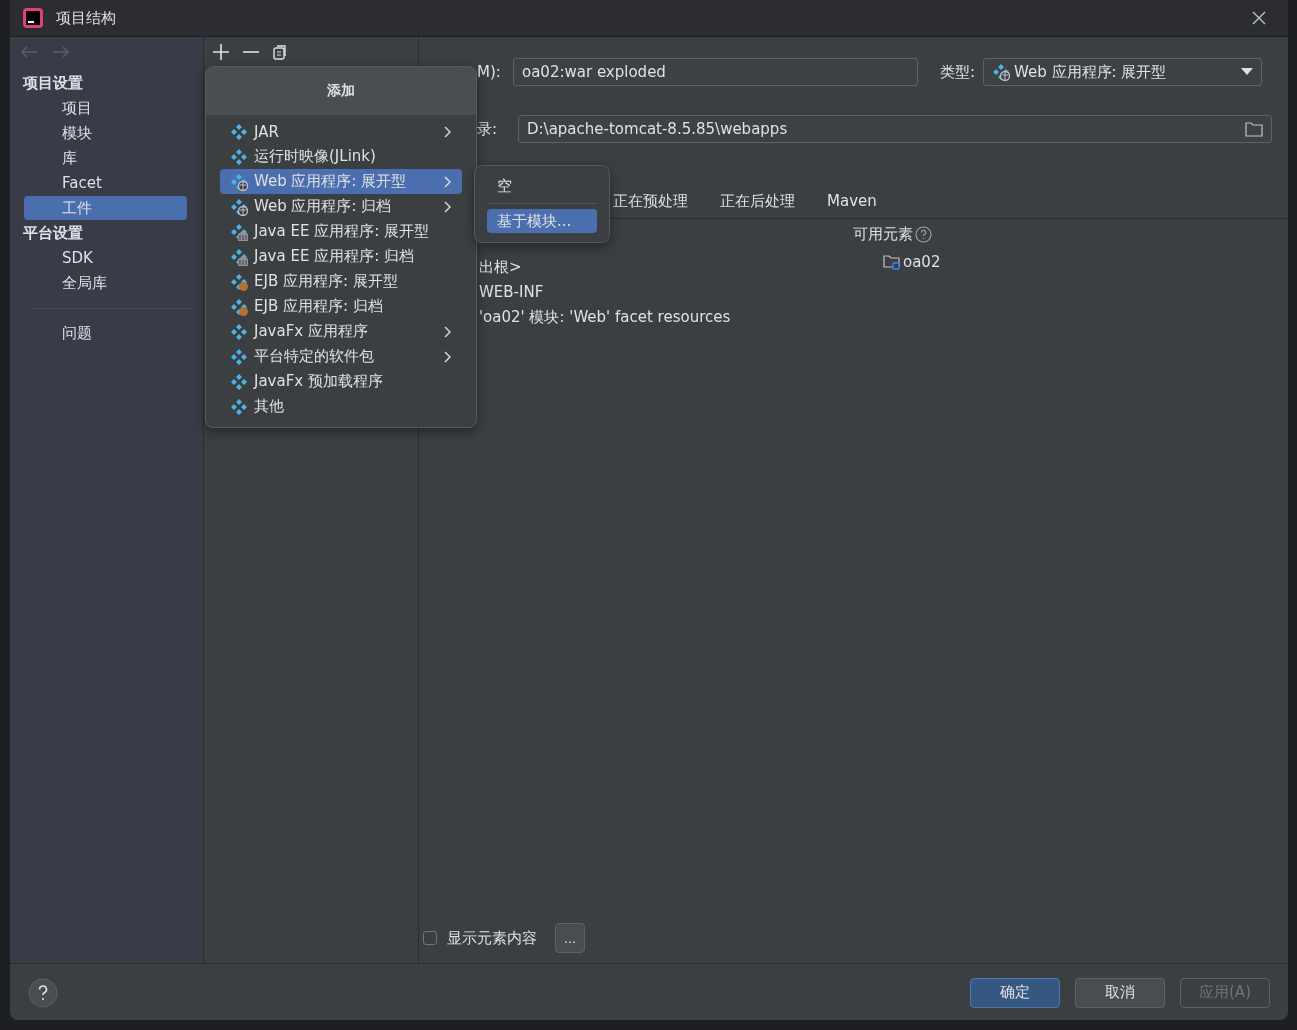  I want to click on menu-item: 运行时映像(JLink), so click(341, 156).